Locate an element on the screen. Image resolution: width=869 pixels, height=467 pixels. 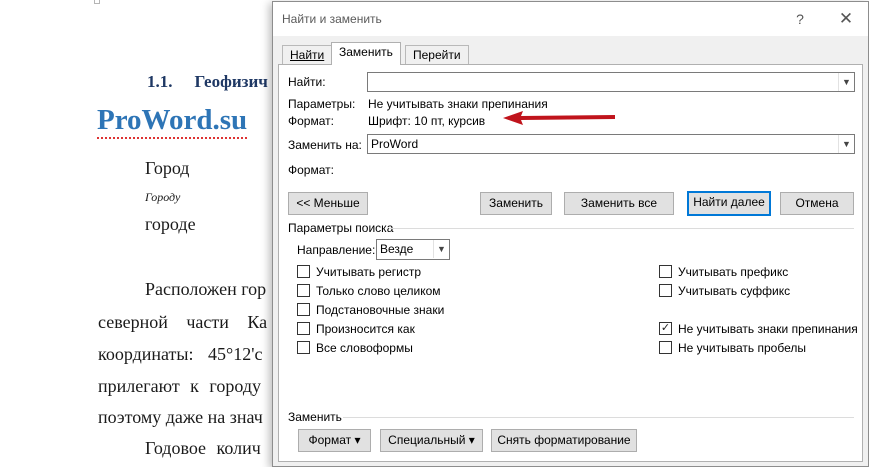
checkbox-label: Подстановочные знаки is located at coordinates (380, 310).